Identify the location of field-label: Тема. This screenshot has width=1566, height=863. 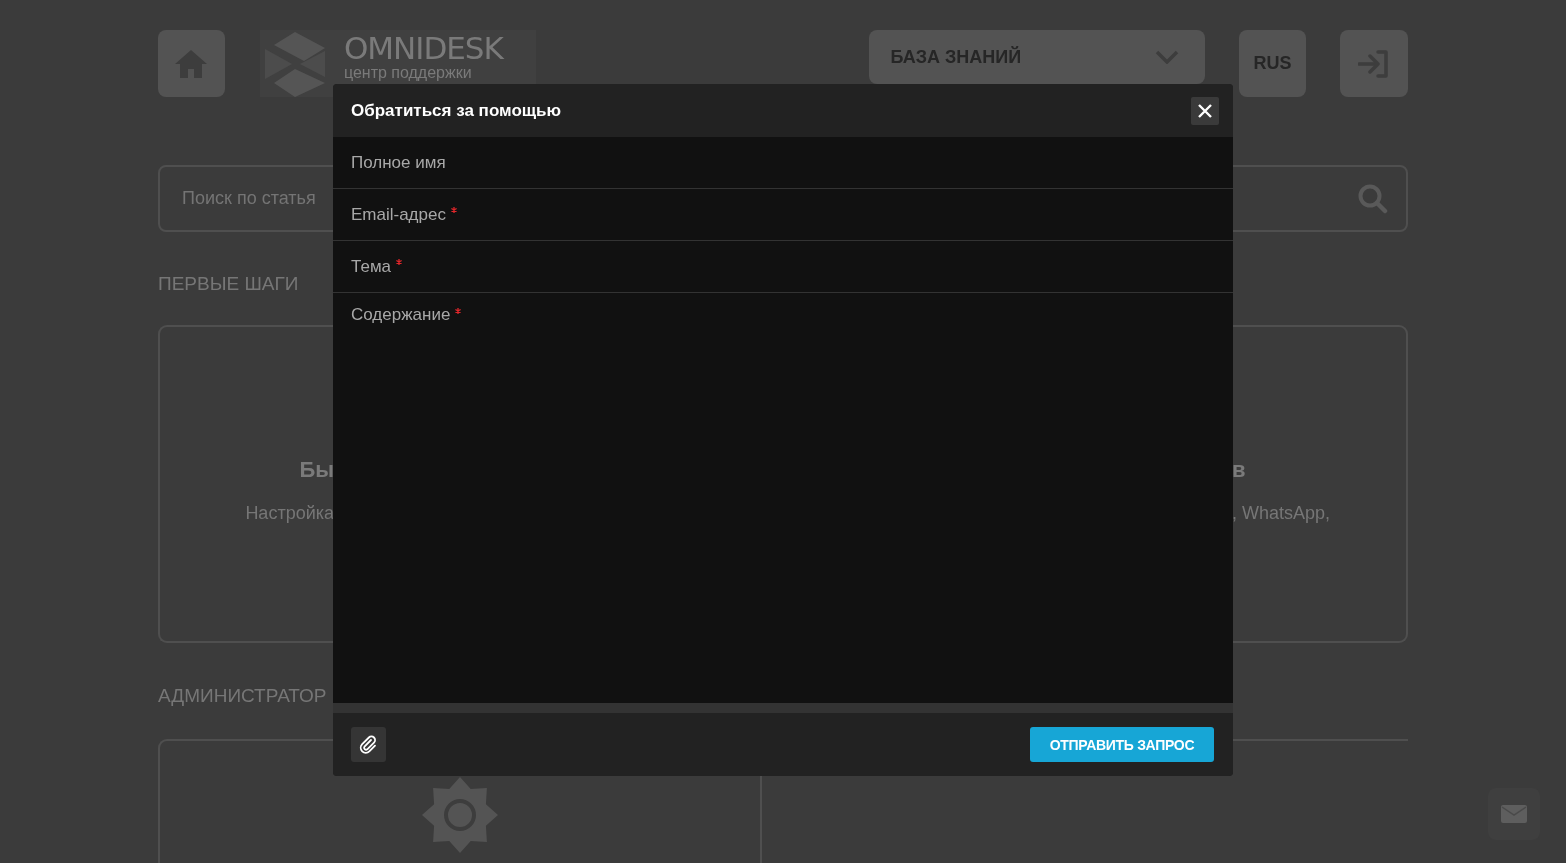
(371, 266).